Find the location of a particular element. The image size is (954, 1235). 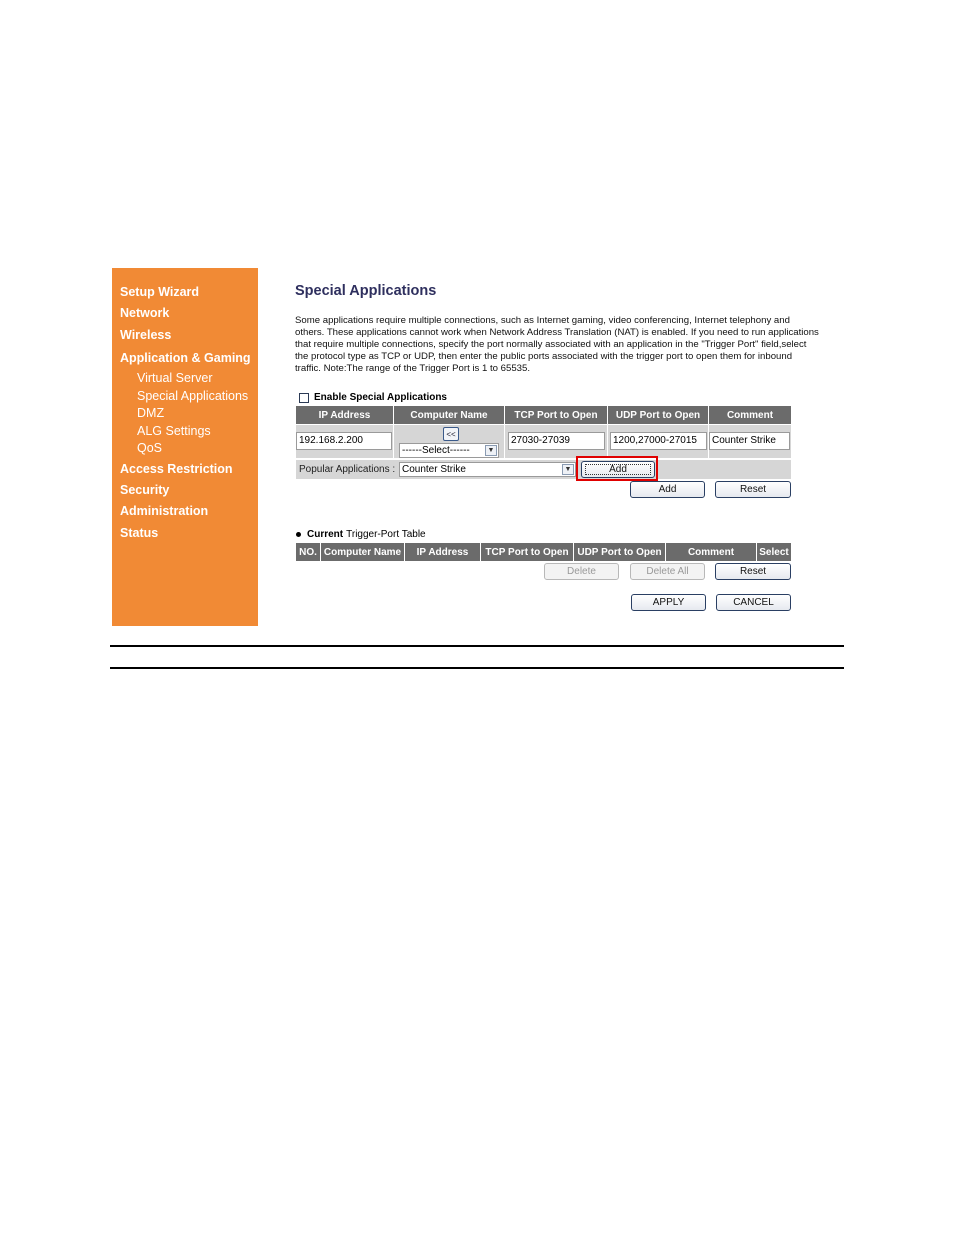

nav-virtual-server: Virtual Server is located at coordinates (175, 378).